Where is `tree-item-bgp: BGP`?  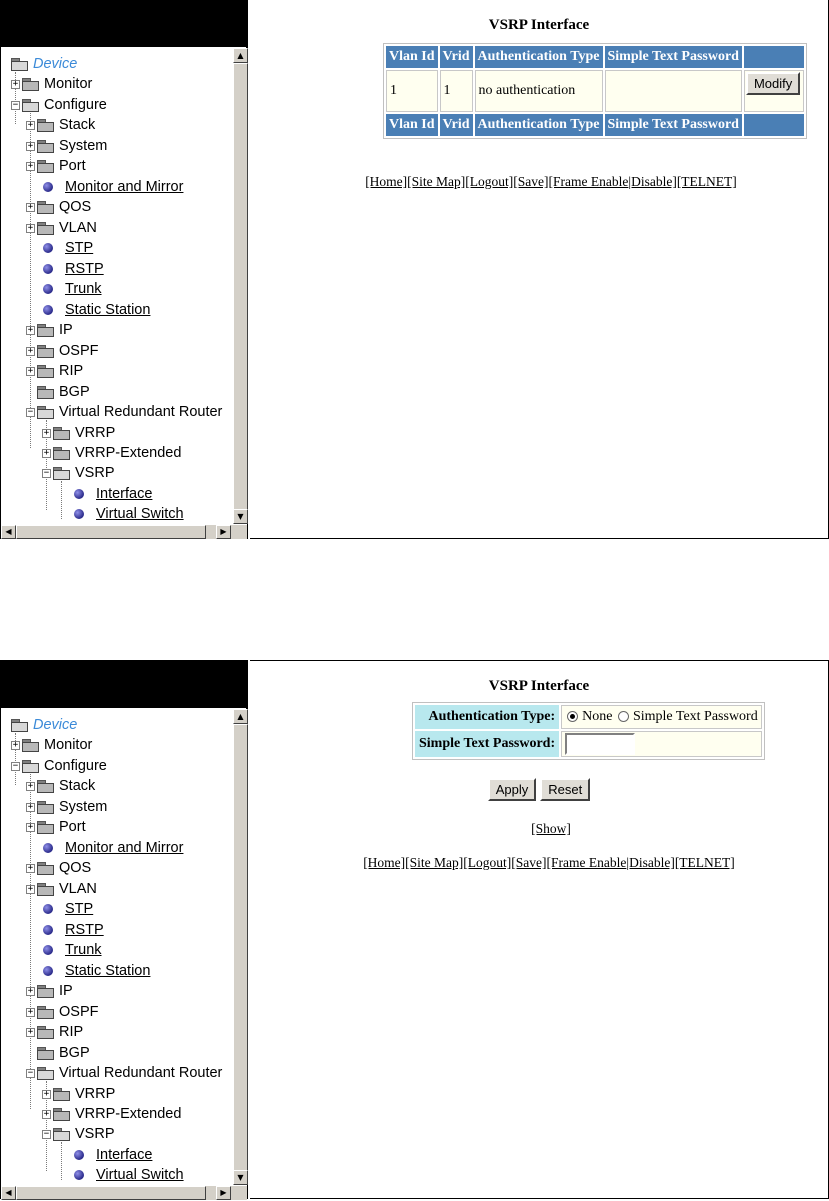
tree-item-bgp: BGP is located at coordinates (58, 1053).